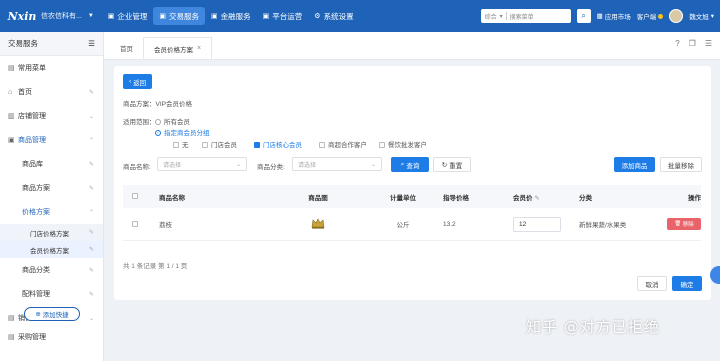 This screenshot has height=361, width=720. I want to click on radio-icon, so click(158, 122).